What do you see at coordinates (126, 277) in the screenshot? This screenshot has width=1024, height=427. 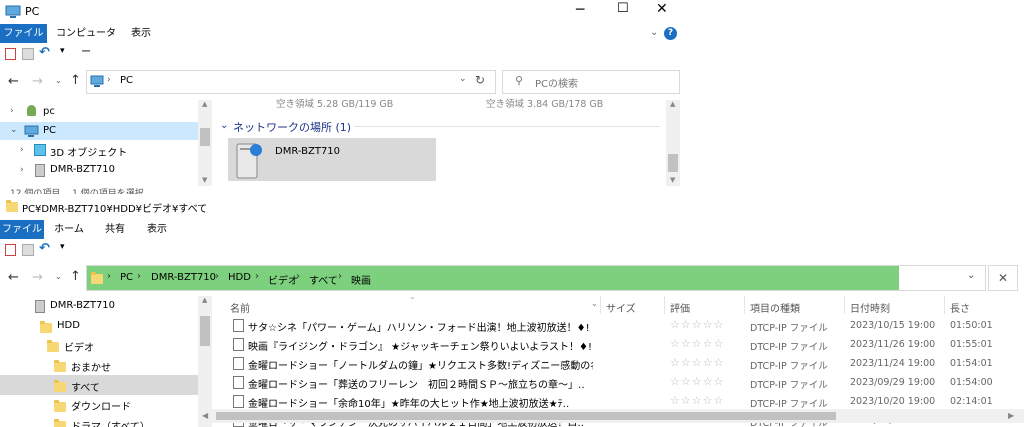 I see `breadcrumb-pc: PC` at bounding box center [126, 277].